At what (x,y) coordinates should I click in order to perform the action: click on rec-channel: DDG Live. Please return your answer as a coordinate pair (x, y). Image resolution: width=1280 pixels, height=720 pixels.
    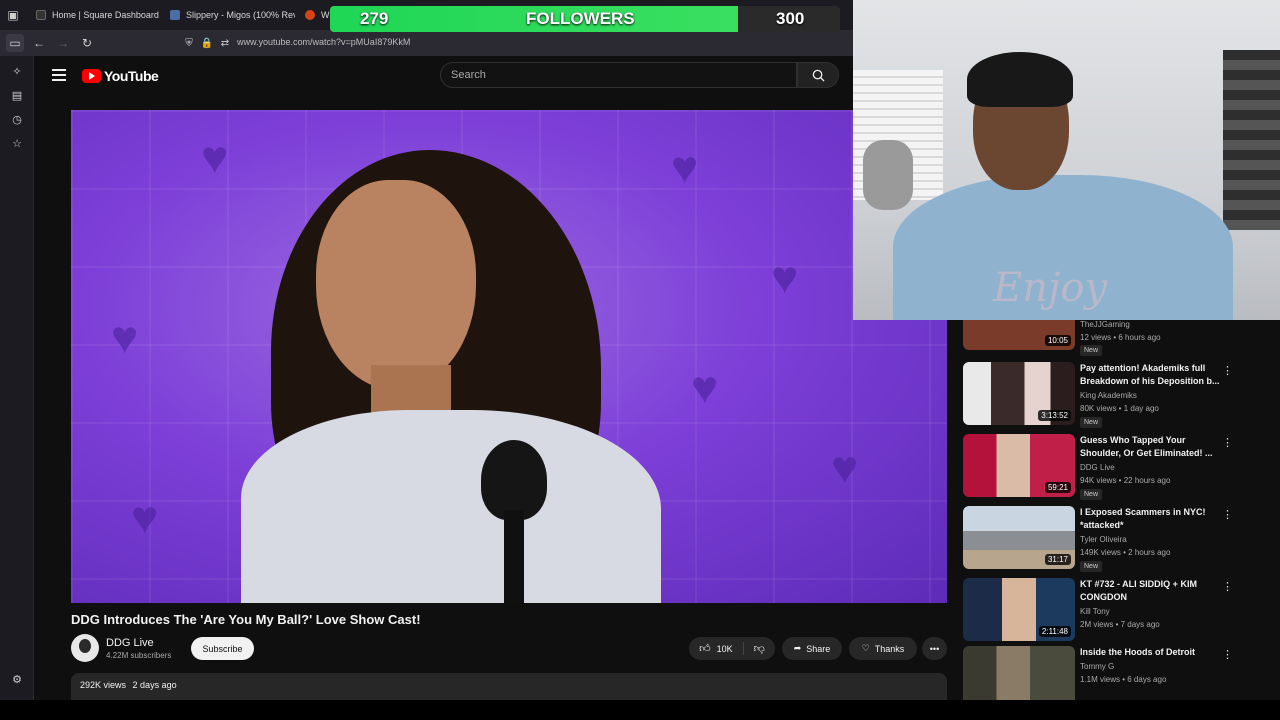
    Looking at the image, I should click on (1097, 467).